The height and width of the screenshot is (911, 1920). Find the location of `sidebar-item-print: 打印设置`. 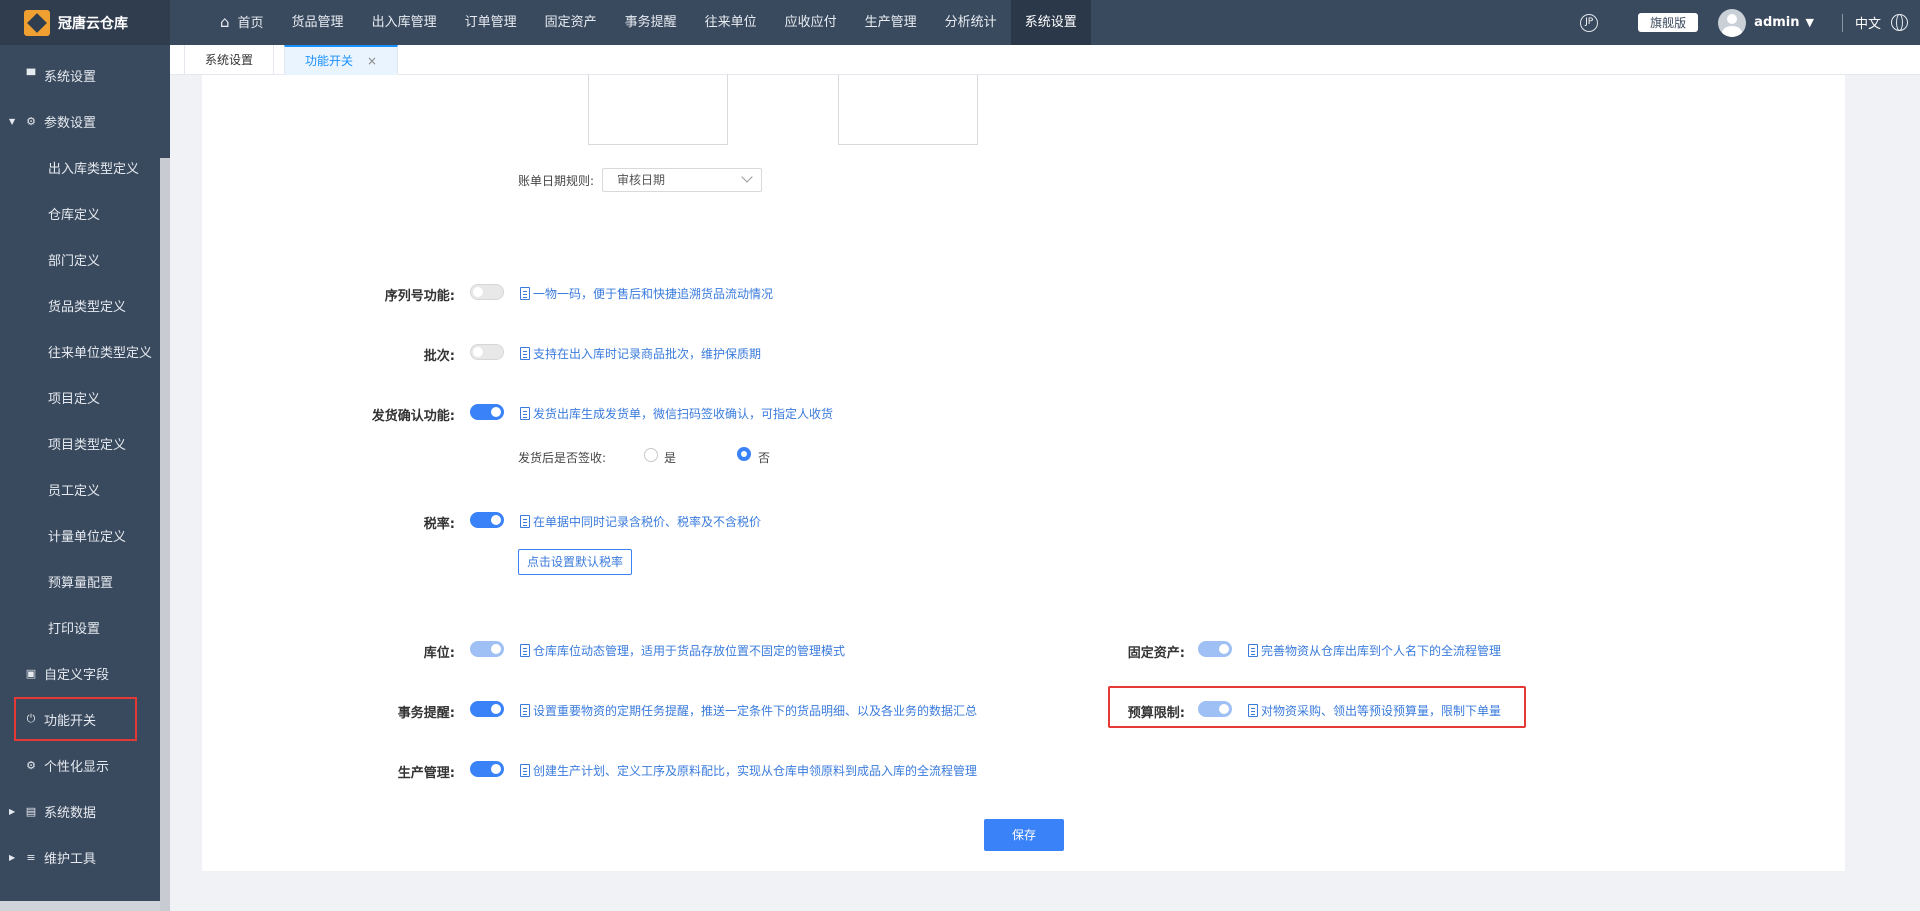

sidebar-item-print: 打印设置 is located at coordinates (80, 627).